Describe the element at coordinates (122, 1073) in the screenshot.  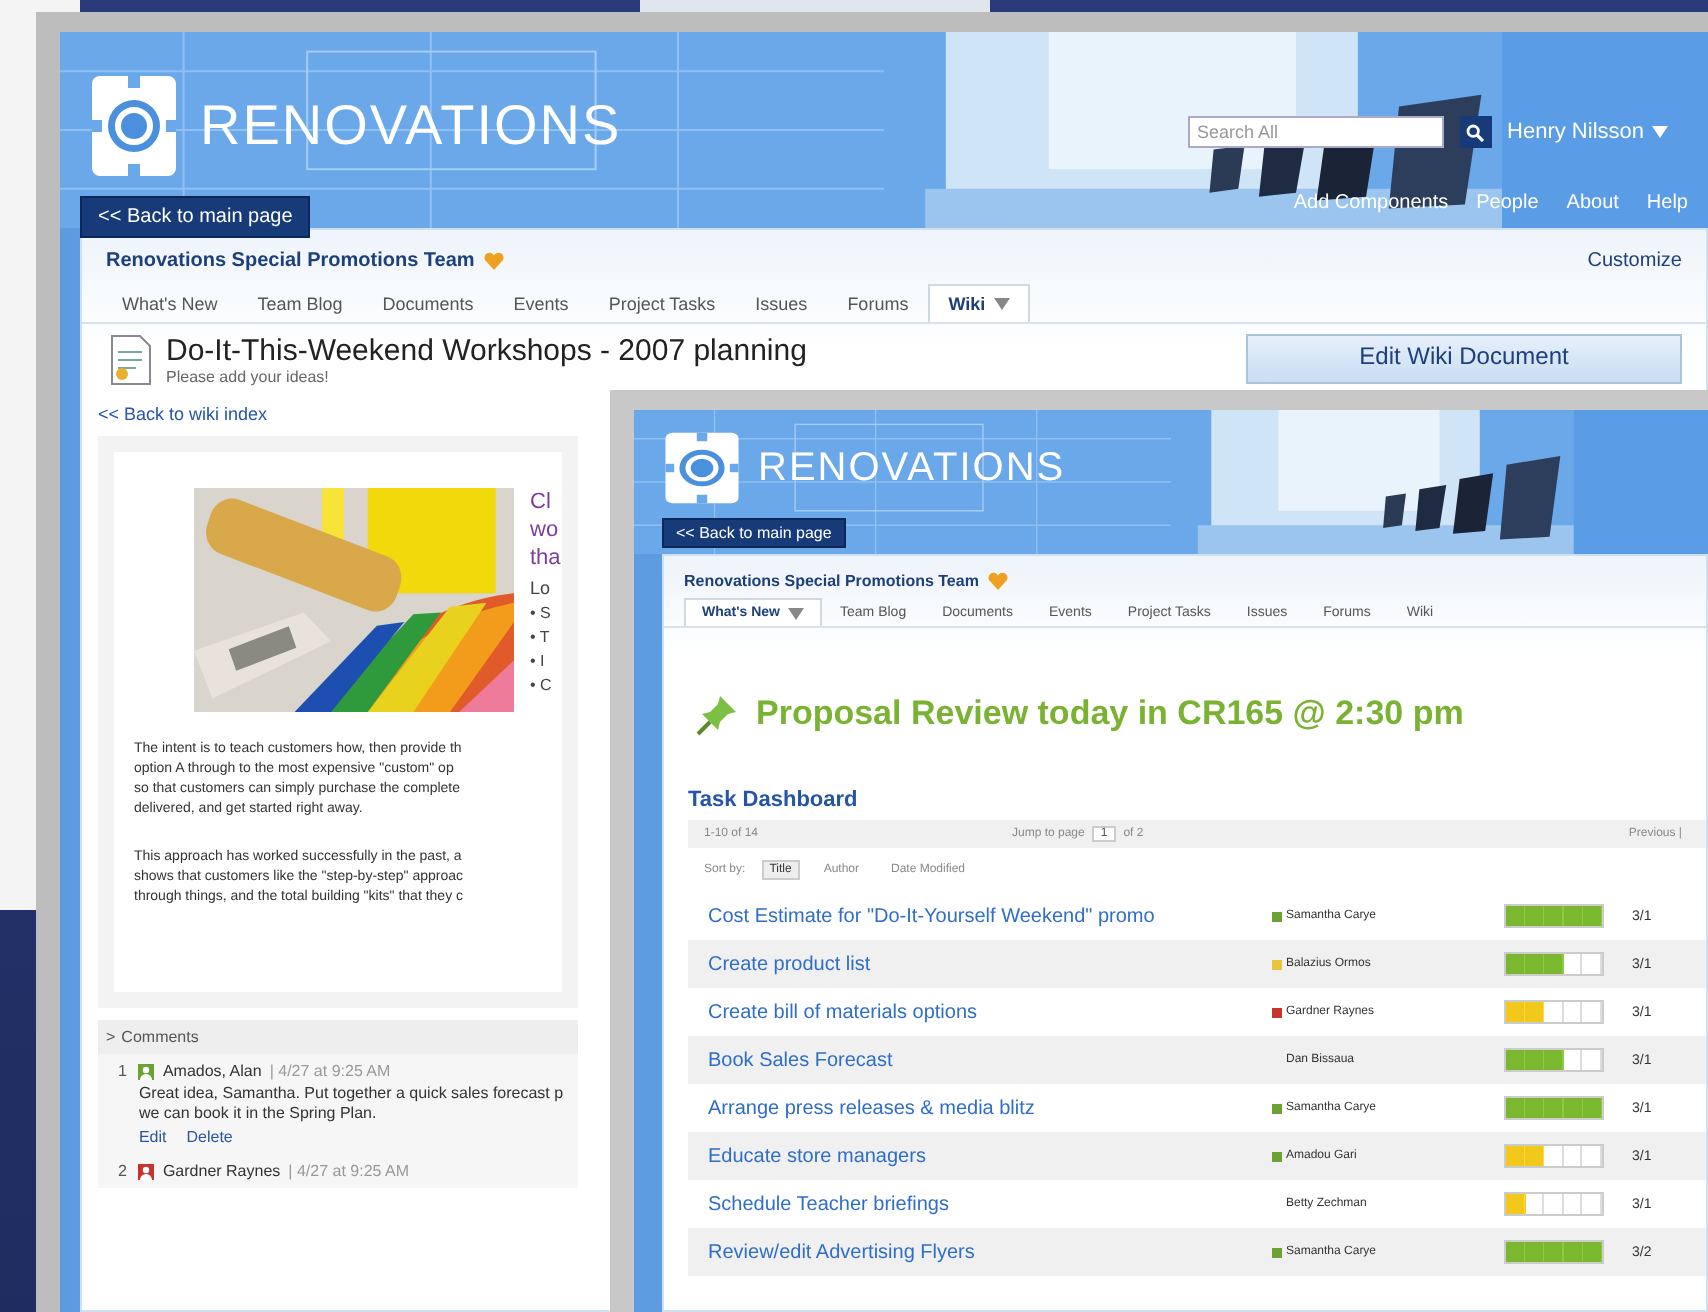
I see `comment-number: 1` at that location.